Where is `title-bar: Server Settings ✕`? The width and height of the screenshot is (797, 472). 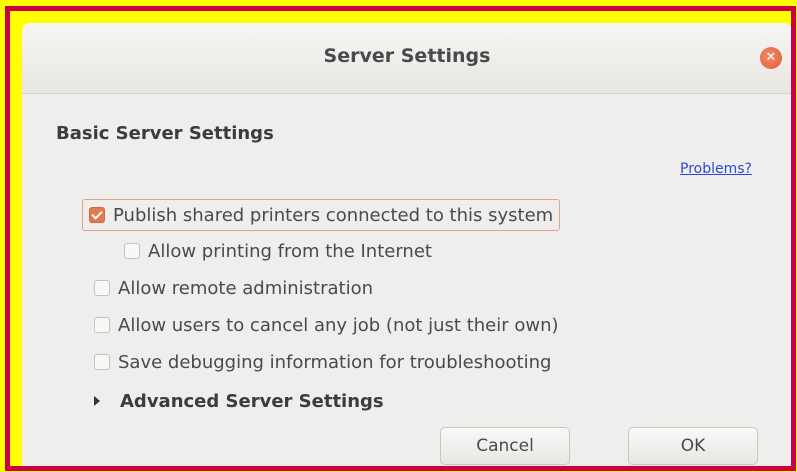
title-bar: Server Settings ✕ is located at coordinates (406, 58).